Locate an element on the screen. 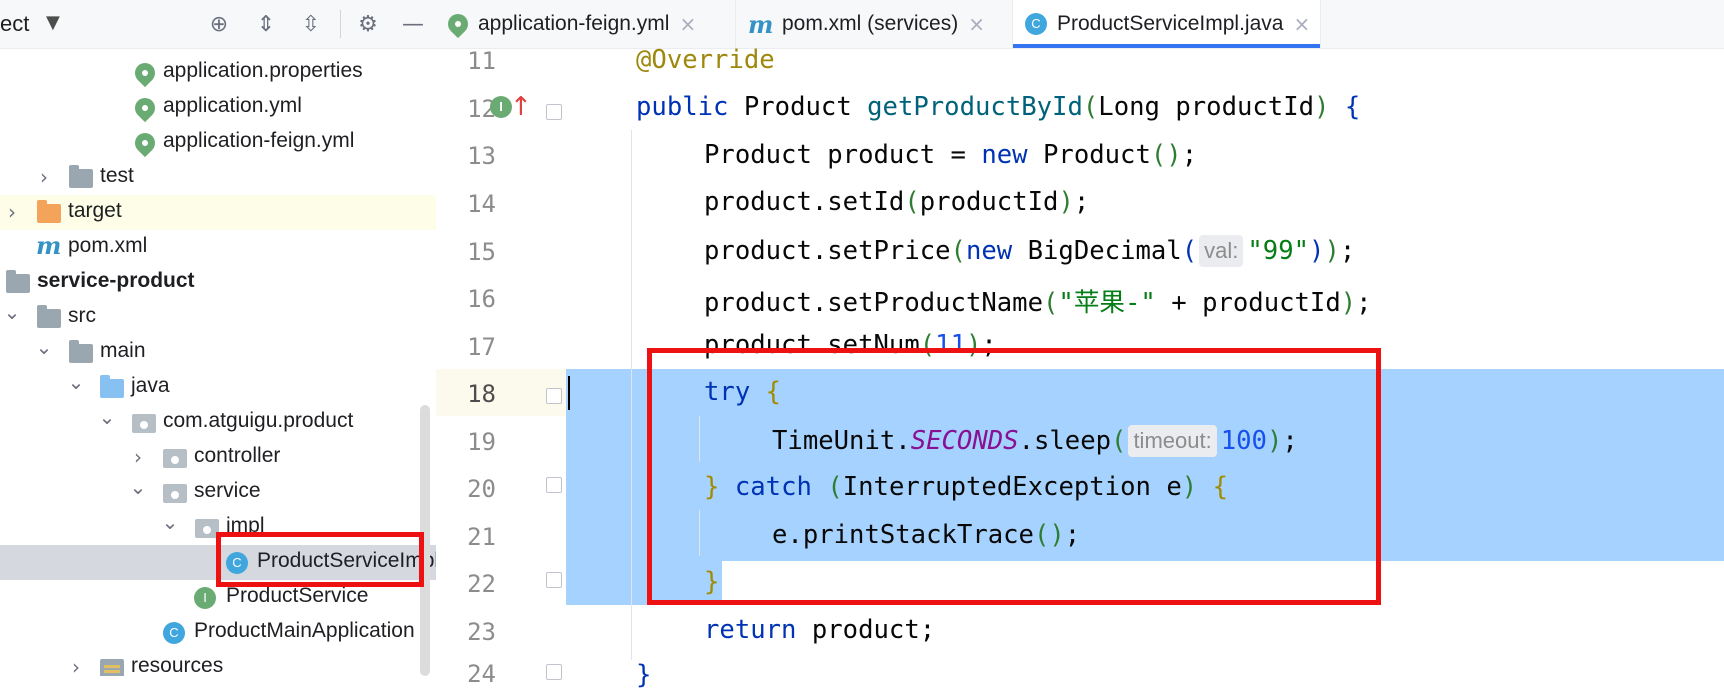 The image size is (1724, 690). tree-item: › test is located at coordinates (218, 177).